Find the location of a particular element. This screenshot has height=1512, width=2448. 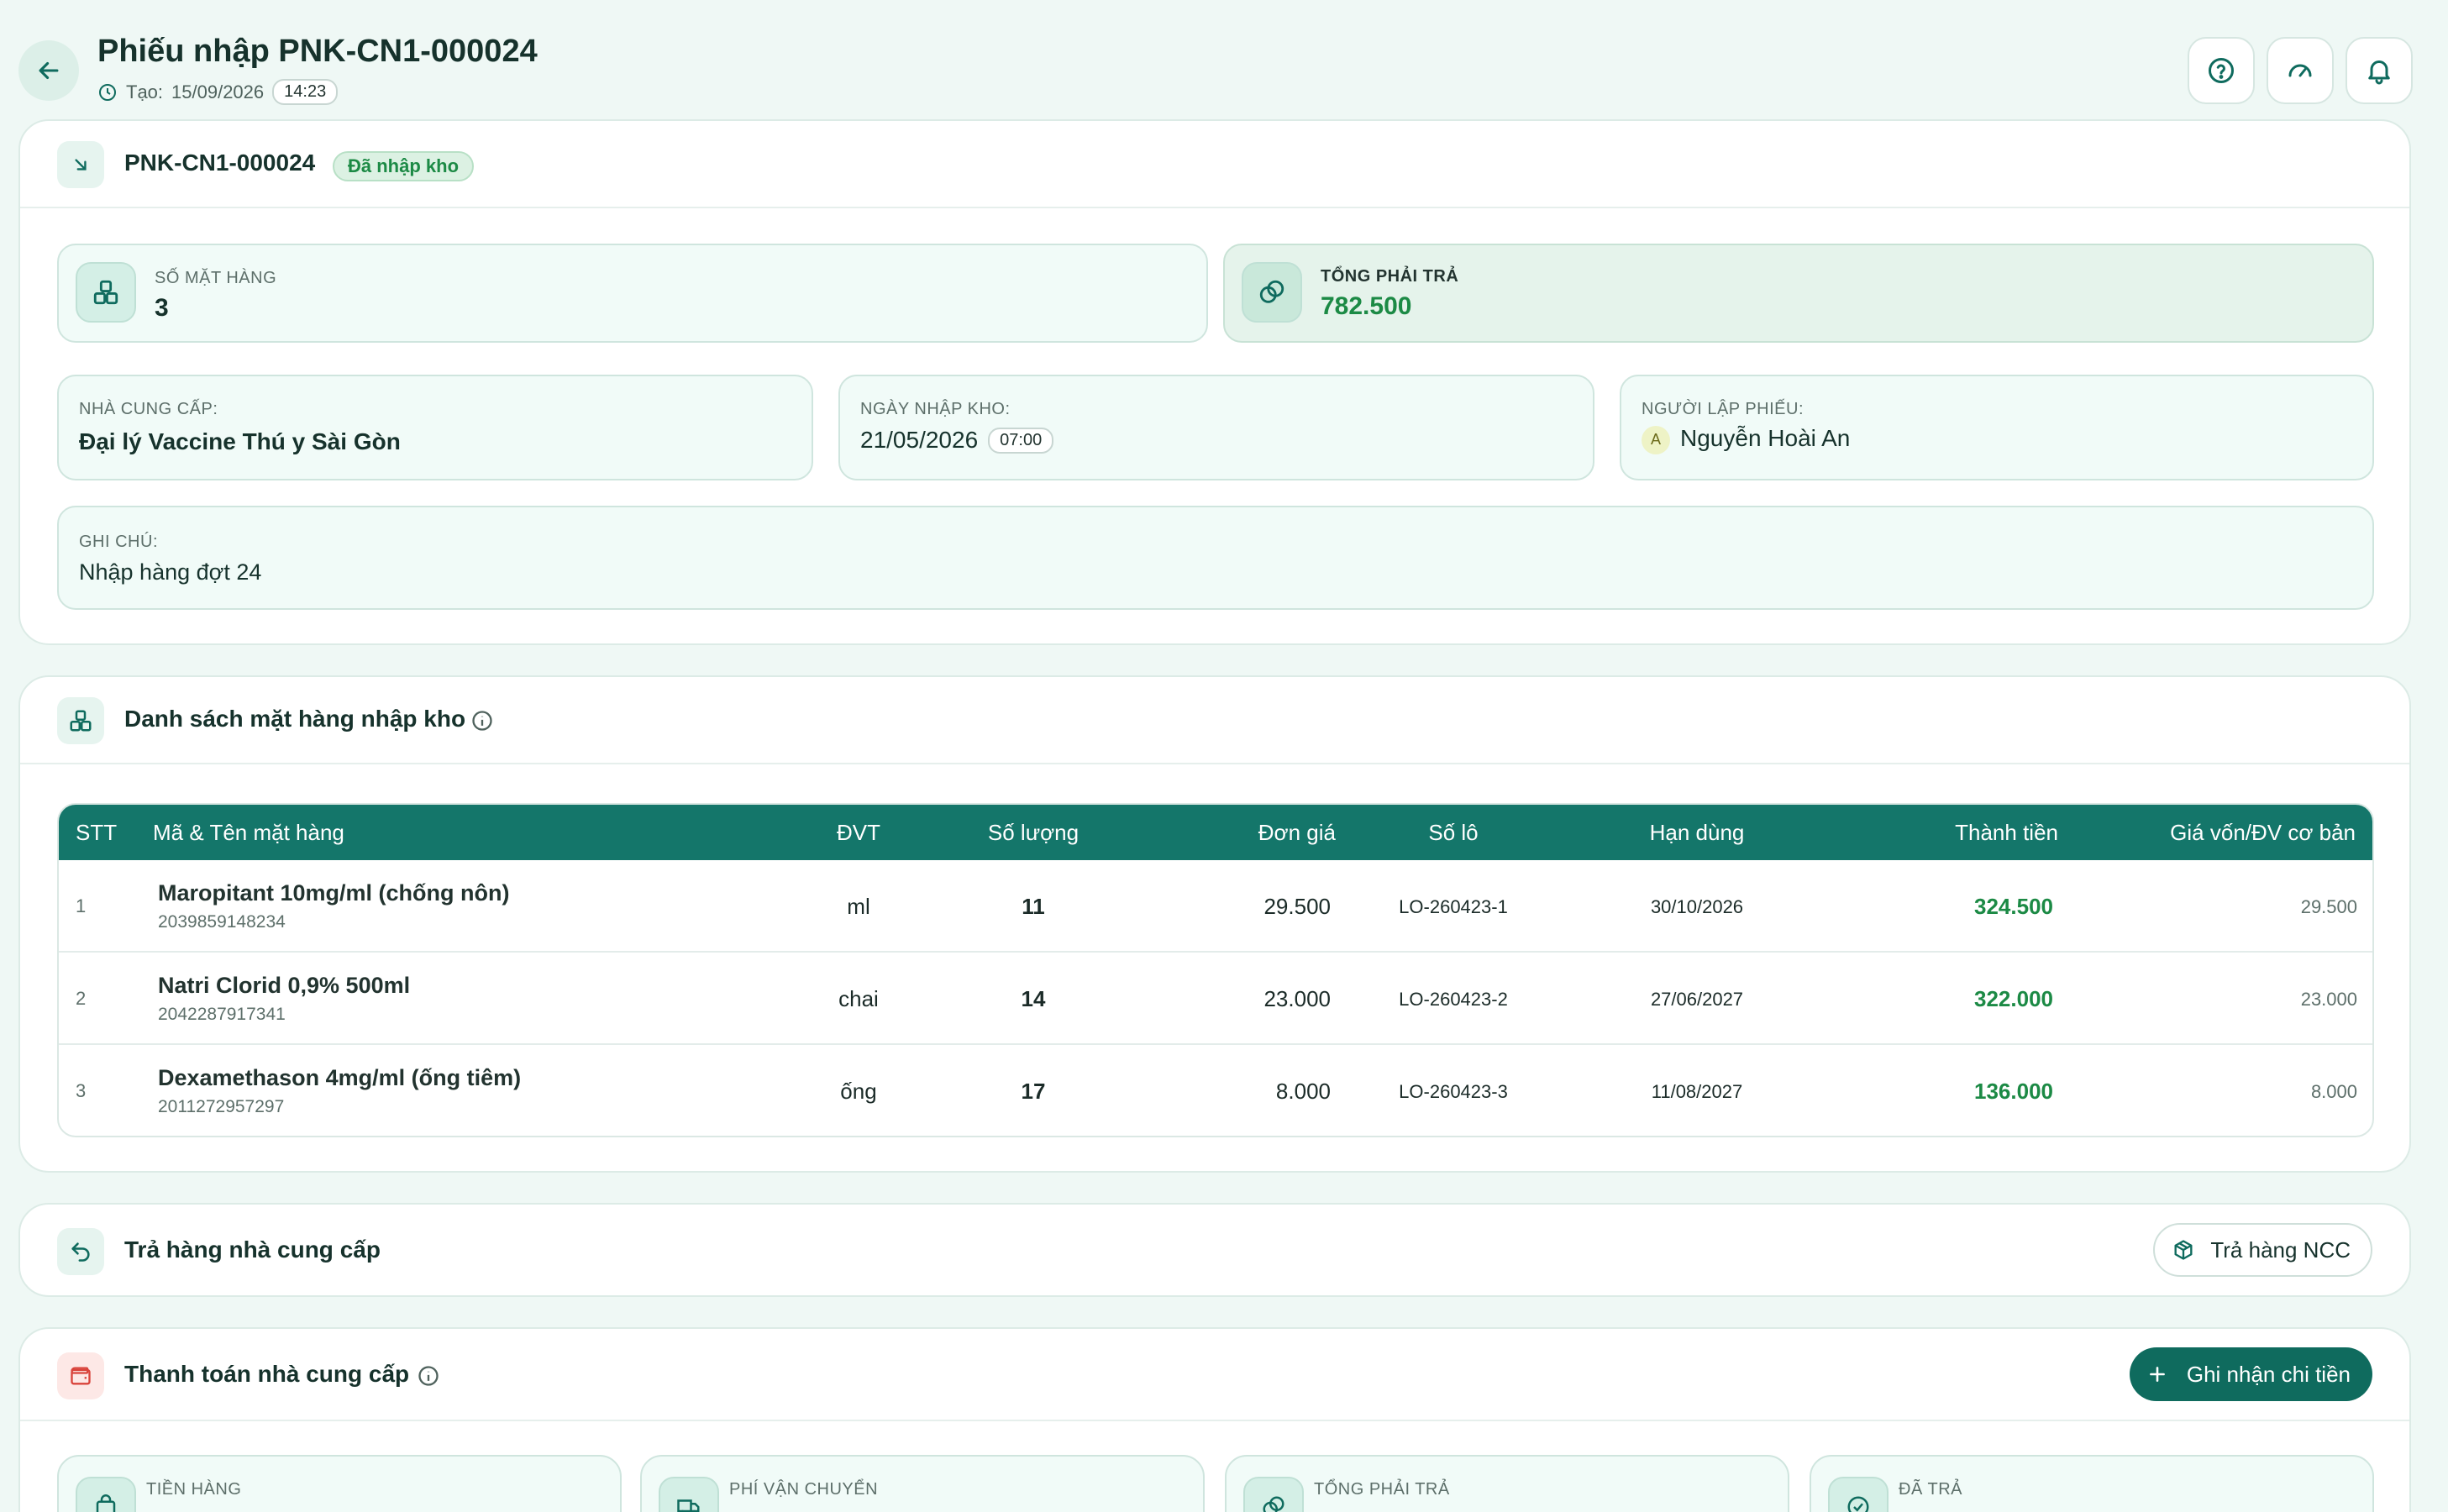

card-header: PNK-CN1-000024 Đã nhập kho is located at coordinates (1214, 164).